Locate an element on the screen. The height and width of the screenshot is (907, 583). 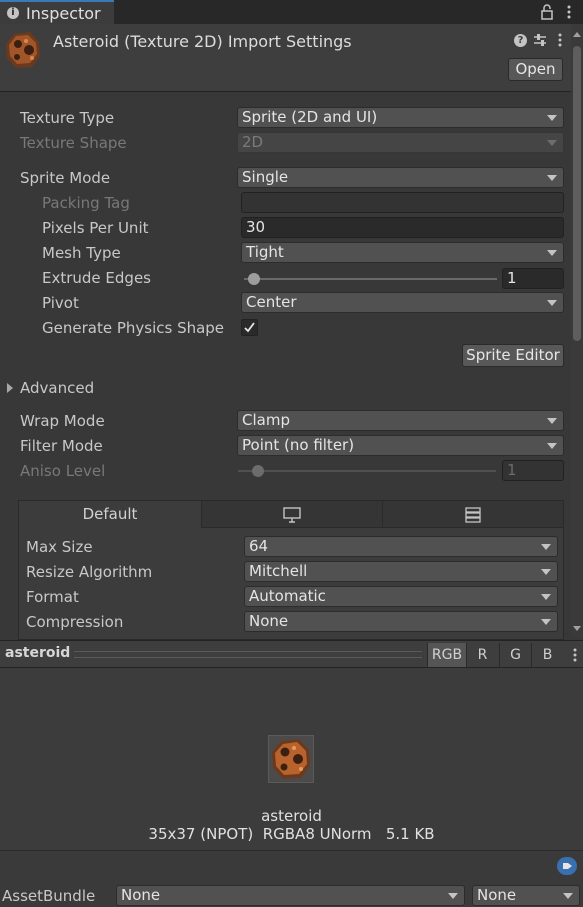
presets-icon is located at coordinates (540, 40).